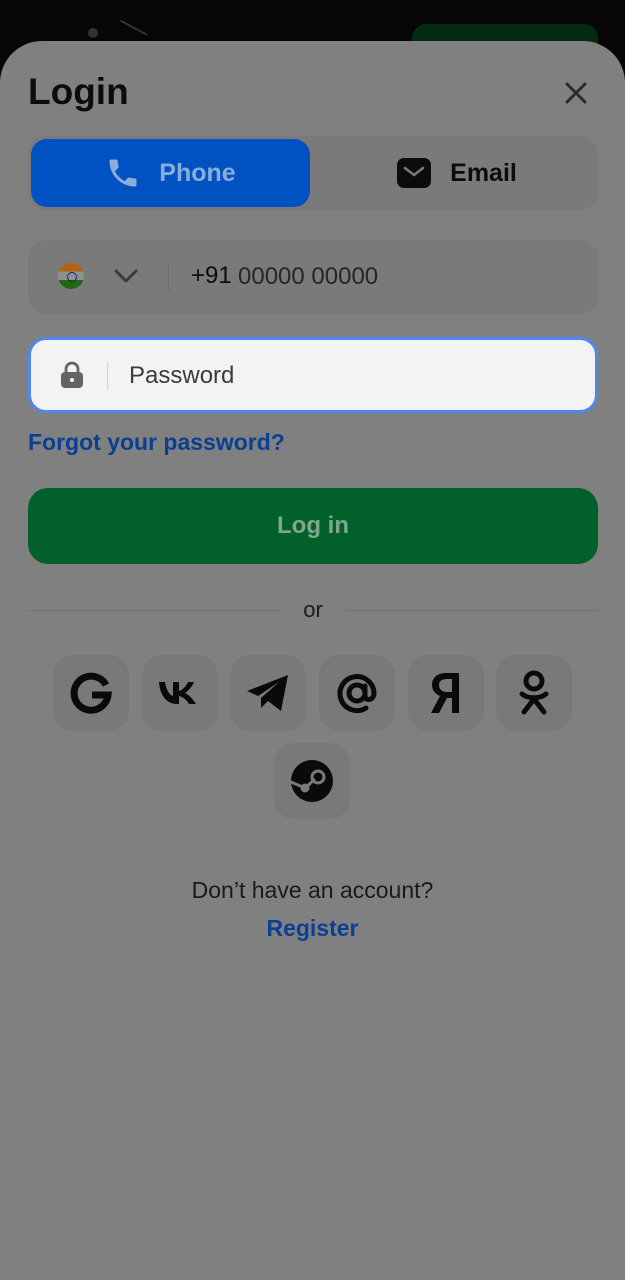 The image size is (625, 1280). What do you see at coordinates (168, 277) in the screenshot?
I see `phone-field-divider` at bounding box center [168, 277].